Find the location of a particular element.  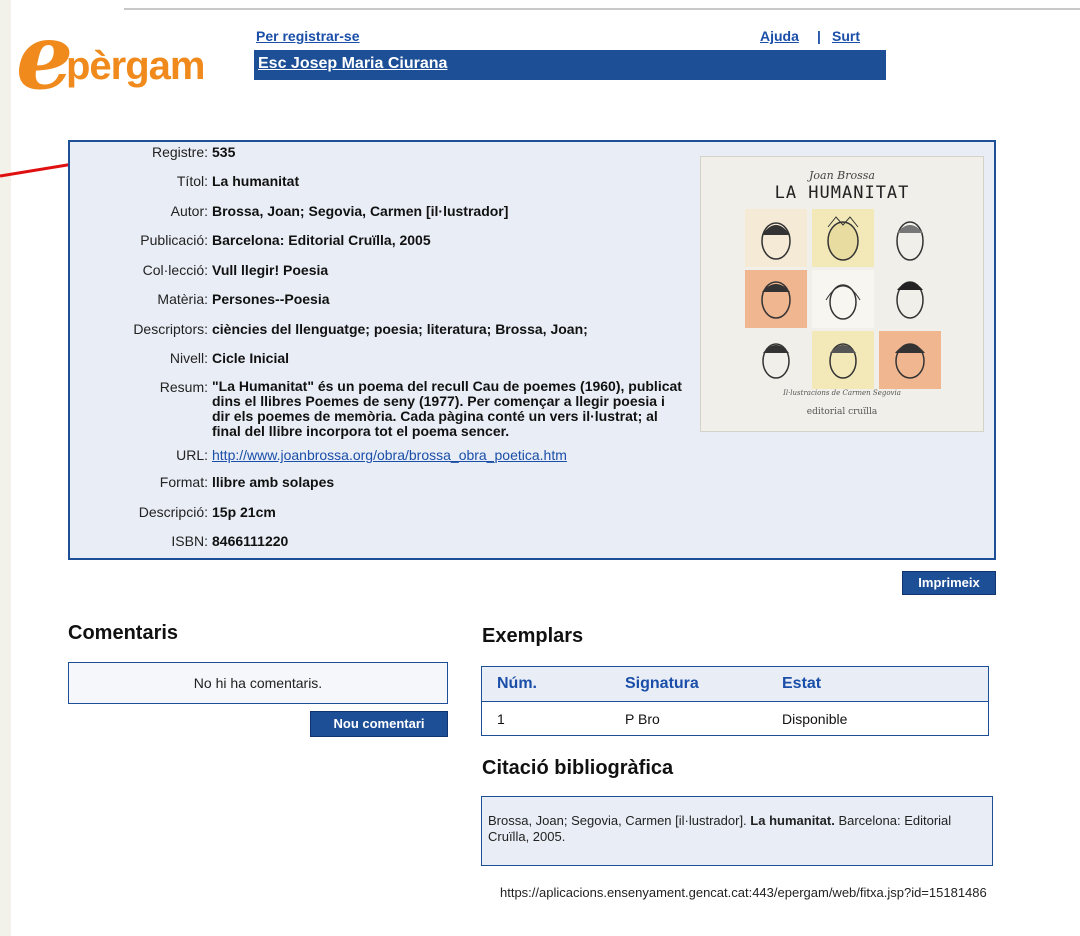

column-header-estat: Estat is located at coordinates (802, 683).